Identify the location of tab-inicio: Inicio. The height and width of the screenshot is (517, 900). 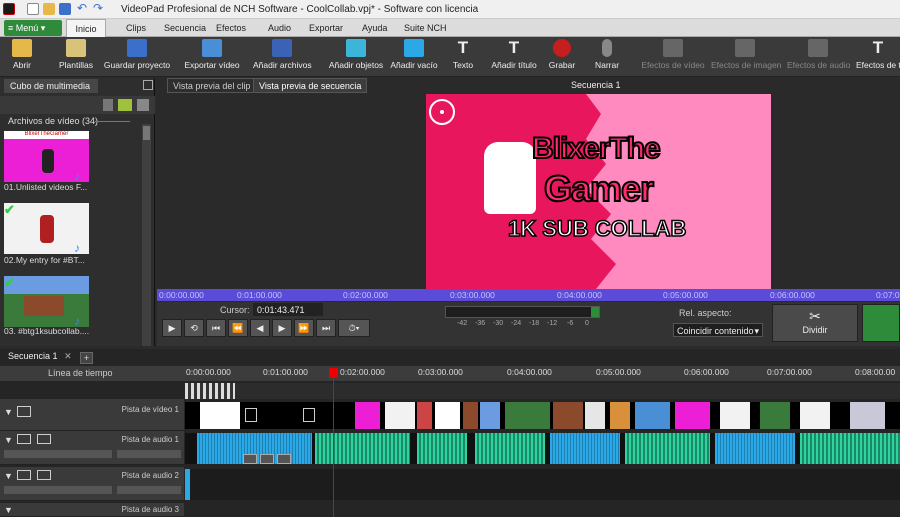
(86, 28).